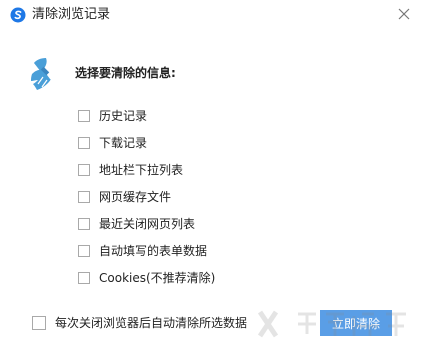  Describe the element at coordinates (141, 169) in the screenshot. I see `option-label: 地址栏下拉列表` at that location.